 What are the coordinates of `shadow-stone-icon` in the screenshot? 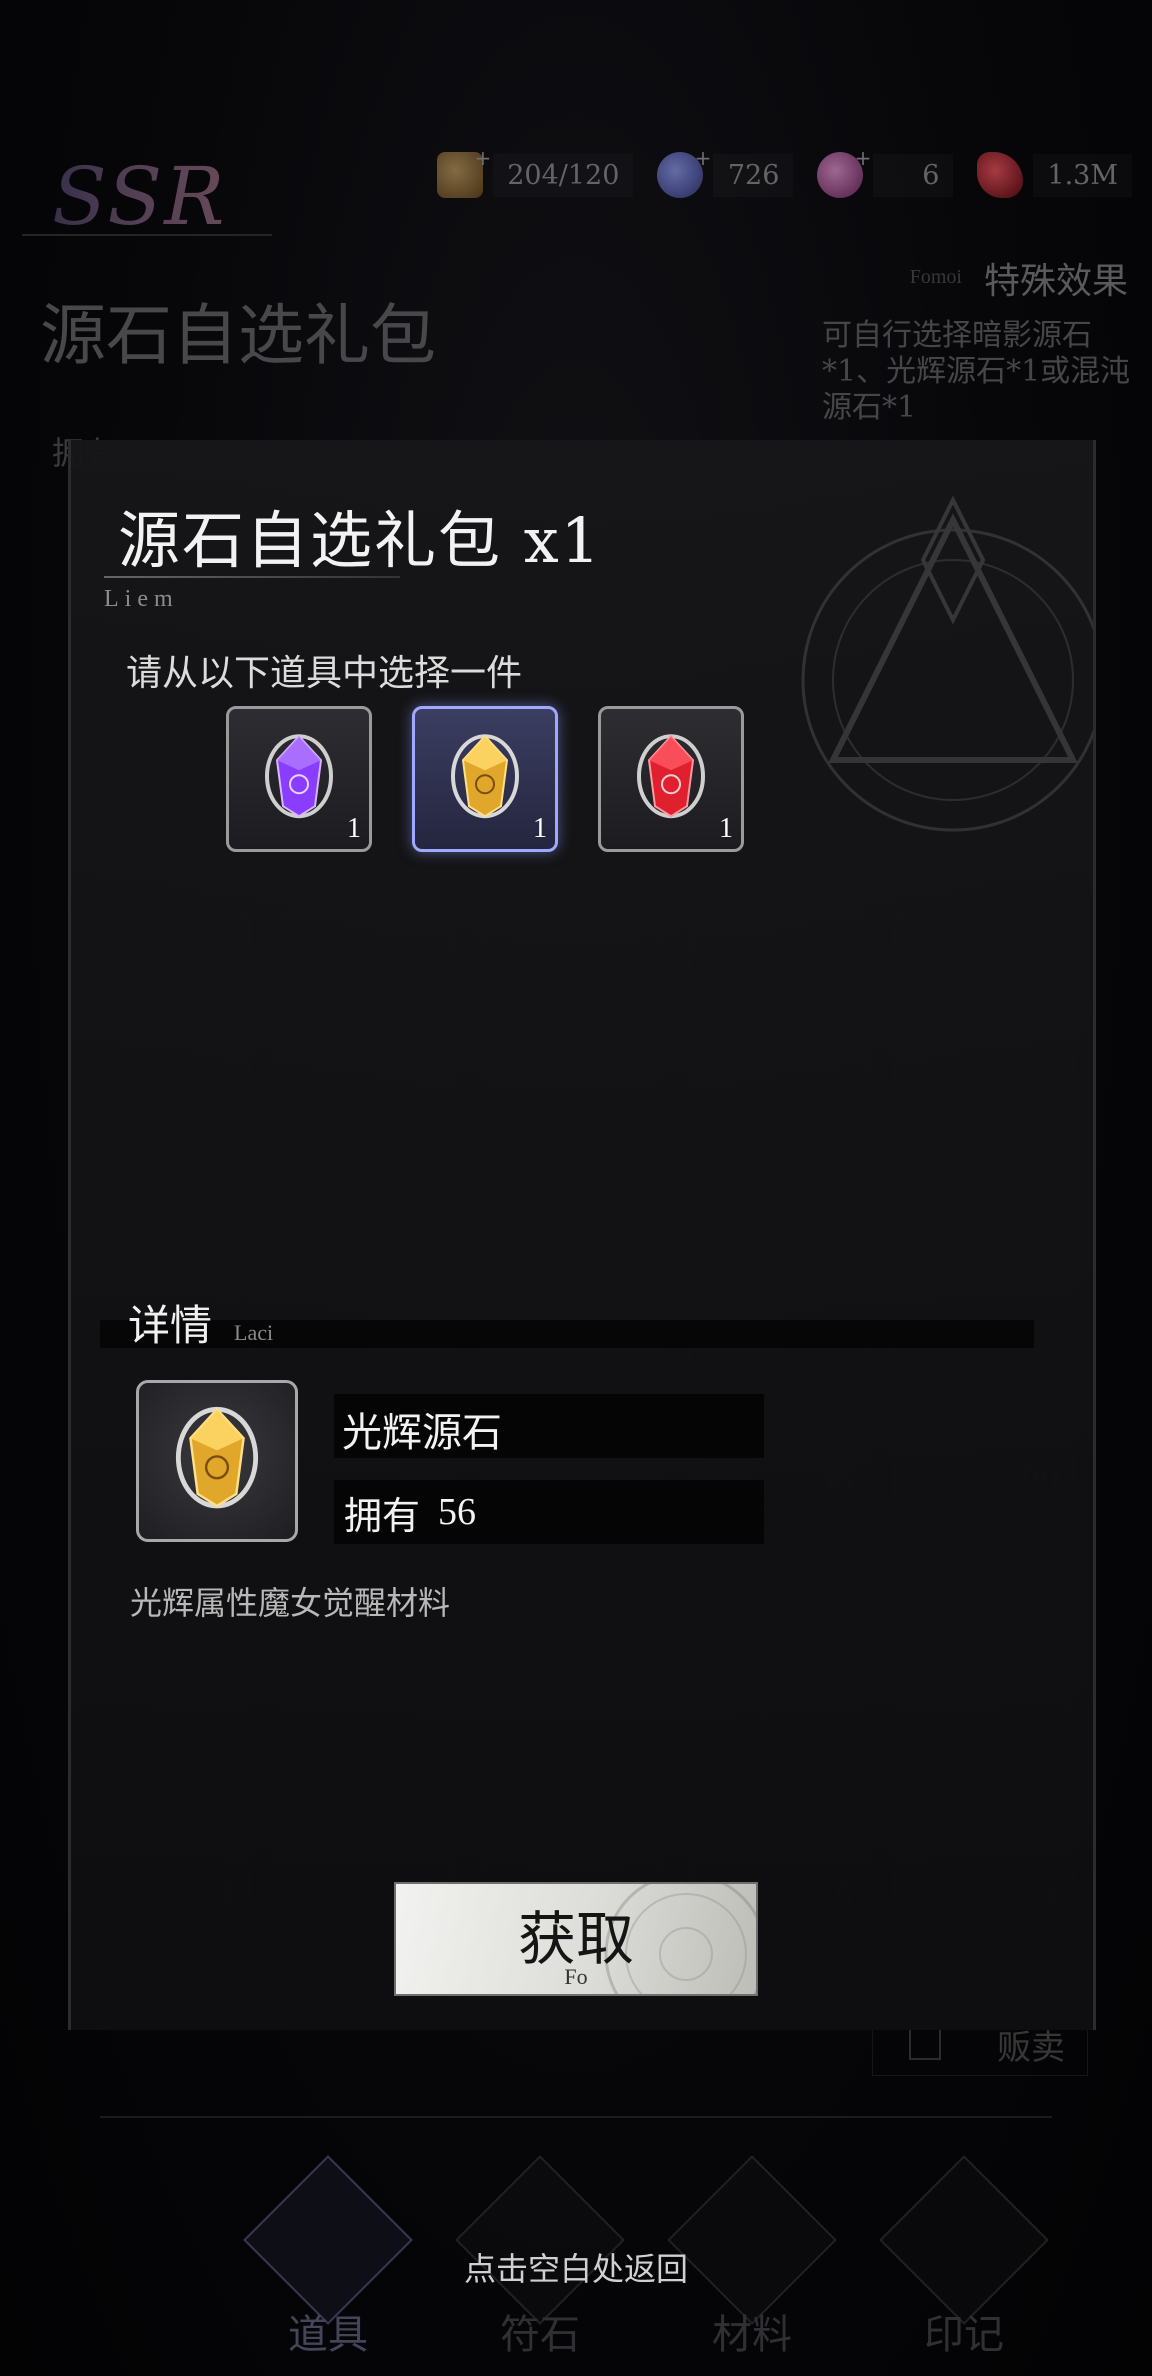 It's located at (299, 776).